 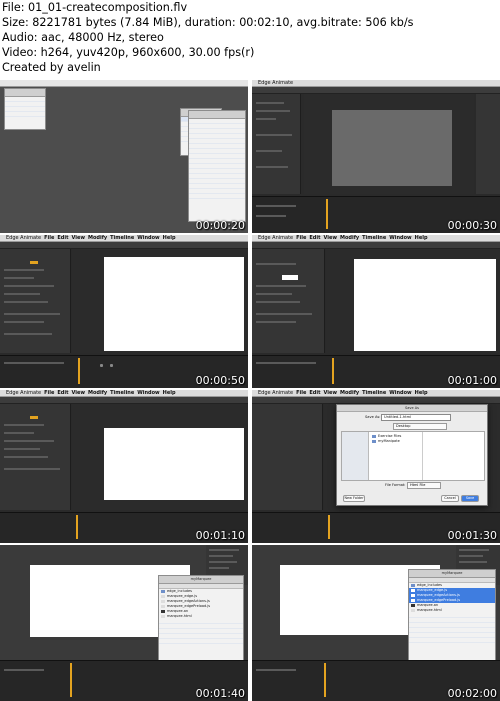 What do you see at coordinates (420, 426) in the screenshot?
I see `location-select: Desktop` at bounding box center [420, 426].